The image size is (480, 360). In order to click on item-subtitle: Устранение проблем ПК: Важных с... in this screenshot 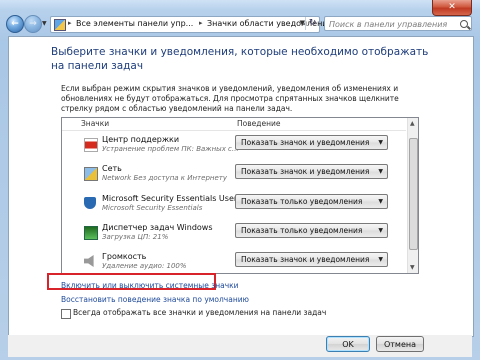, I will do `click(170, 149)`.